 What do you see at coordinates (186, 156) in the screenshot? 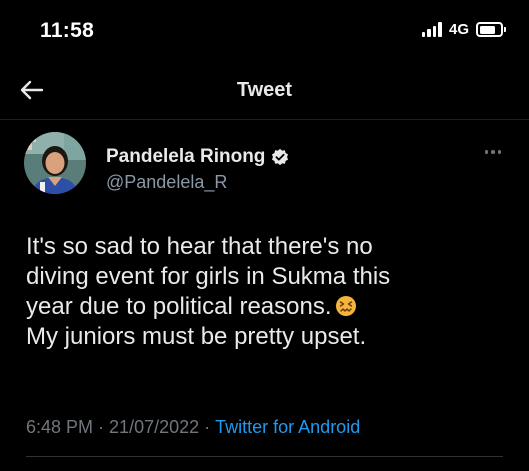
I see `author-name-text: Pandelela Rinong` at bounding box center [186, 156].